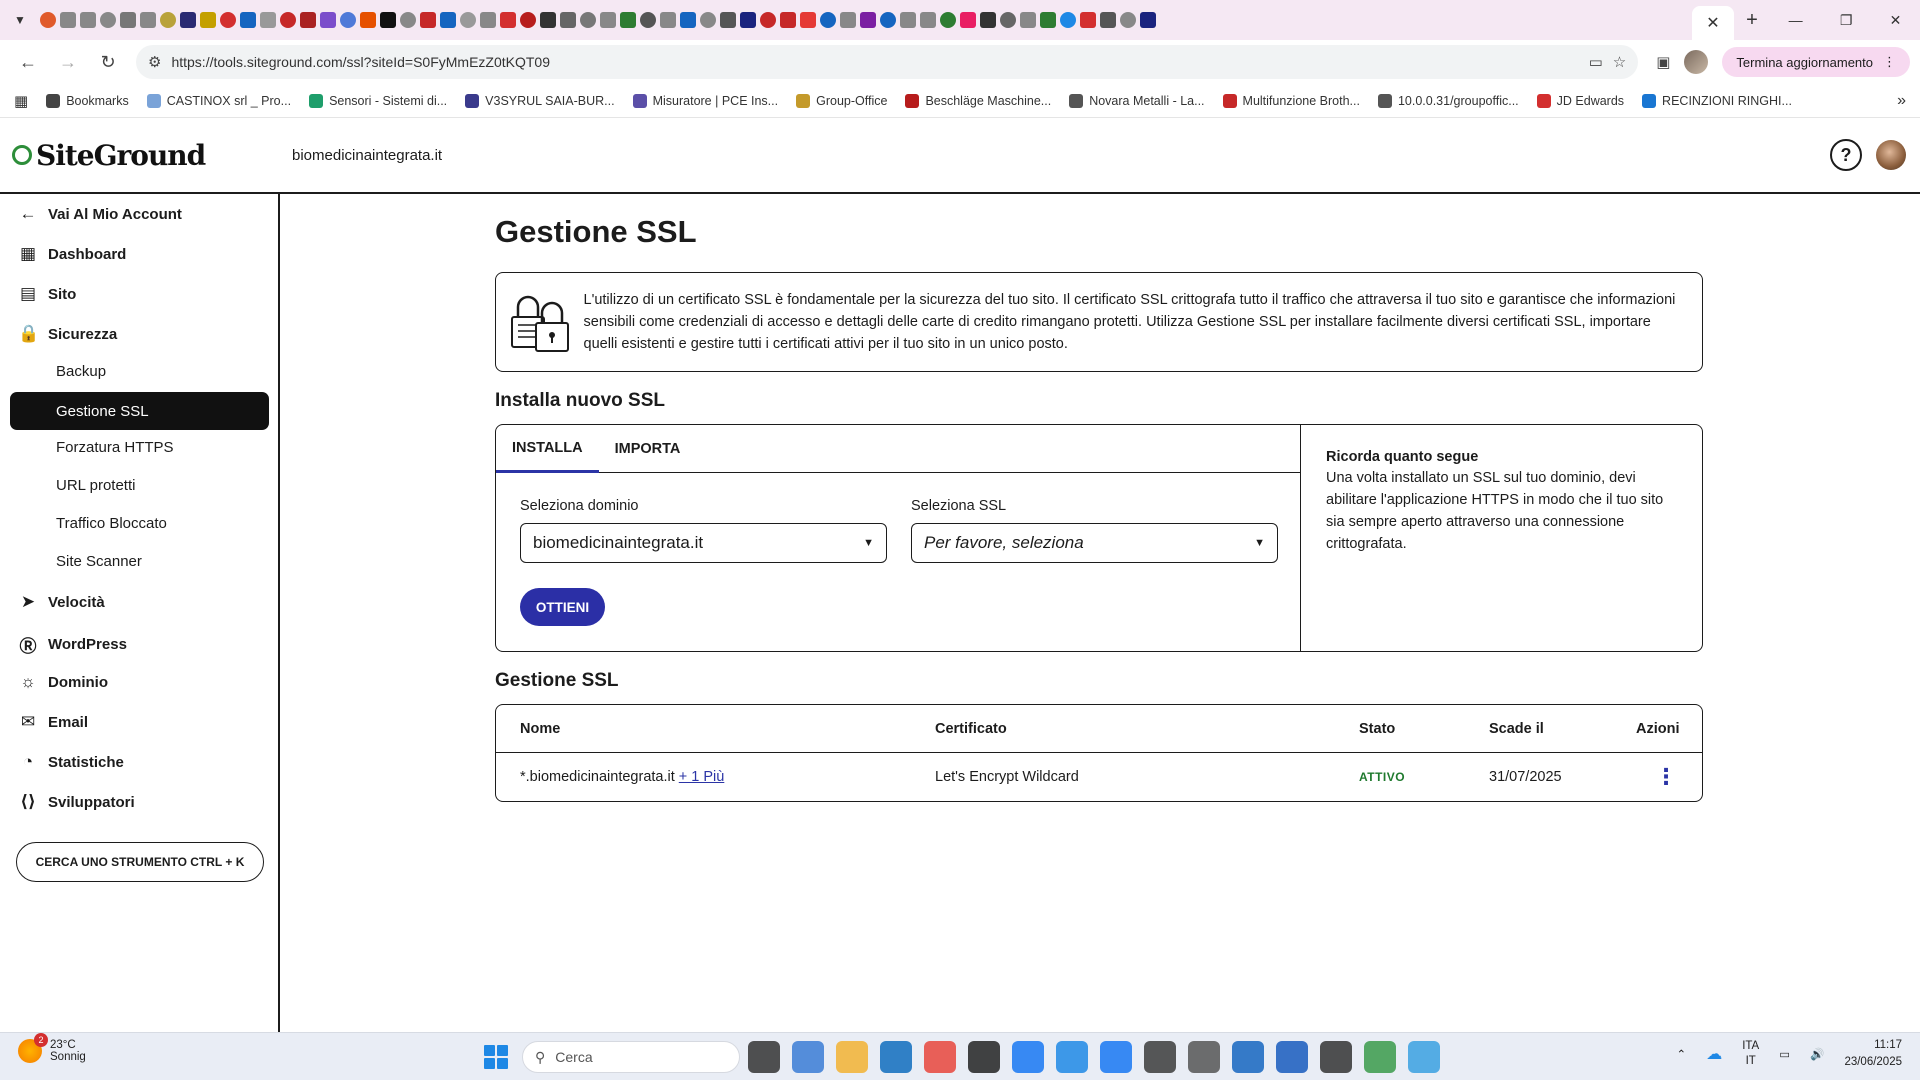 The width and height of the screenshot is (1920, 1080). What do you see at coordinates (72, 644) in the screenshot?
I see `sidebar-item-wordpress: Ⓡ WordPress` at bounding box center [72, 644].